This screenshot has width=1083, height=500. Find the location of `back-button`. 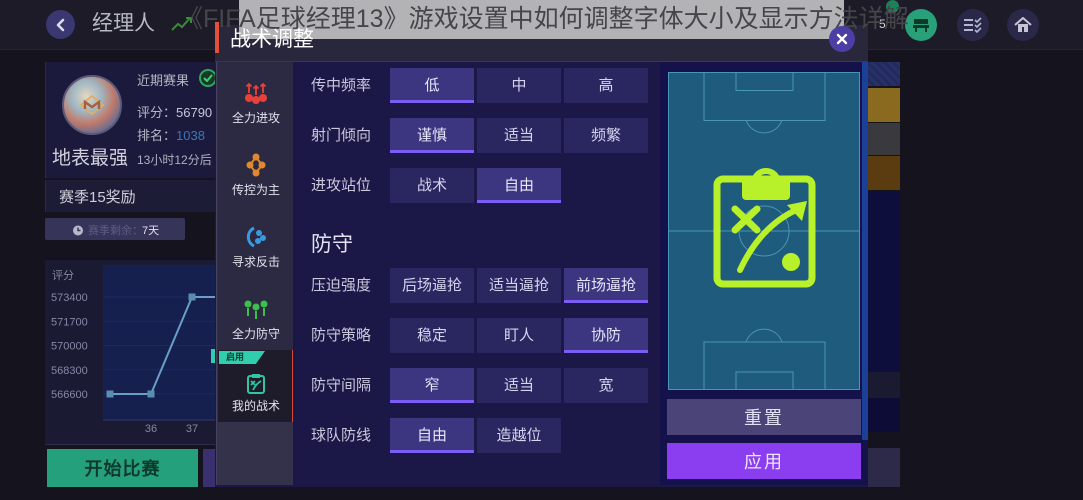

back-button is located at coordinates (60, 24).